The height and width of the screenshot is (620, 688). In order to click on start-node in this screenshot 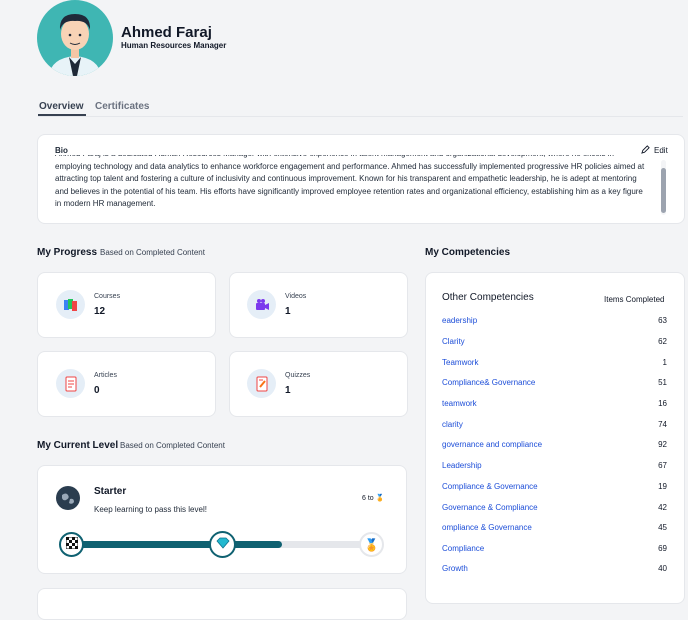, I will do `click(71, 544)`.